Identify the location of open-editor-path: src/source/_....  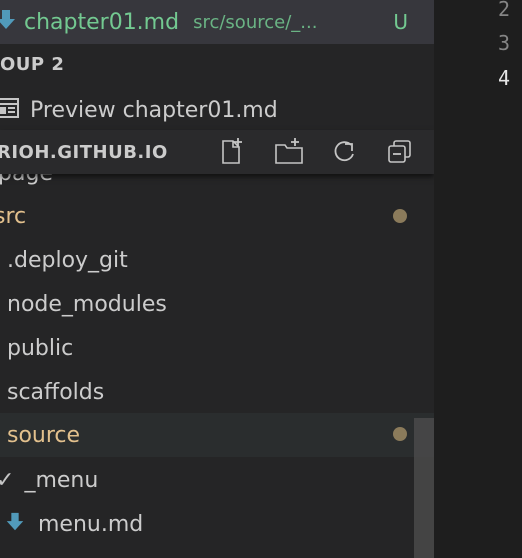
(255, 22).